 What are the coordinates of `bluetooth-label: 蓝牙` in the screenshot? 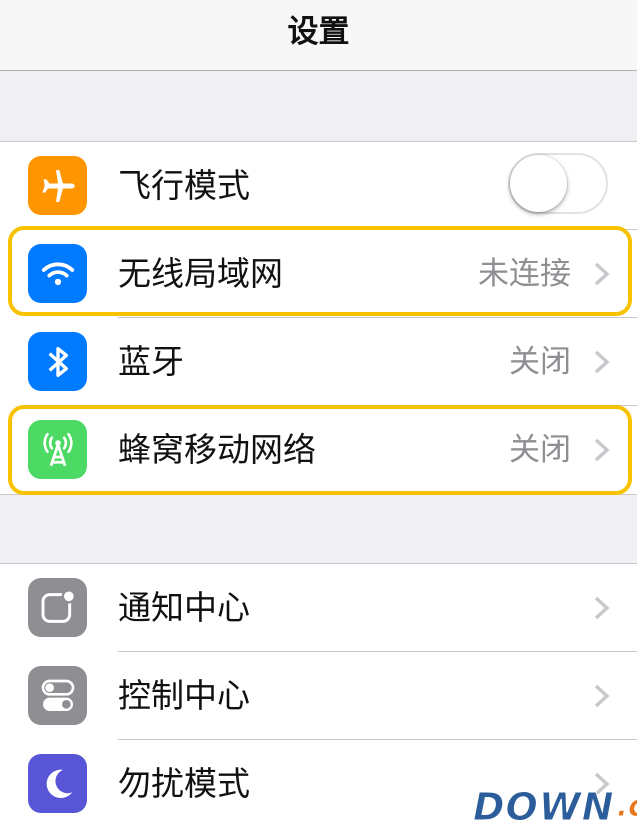 It's located at (151, 361).